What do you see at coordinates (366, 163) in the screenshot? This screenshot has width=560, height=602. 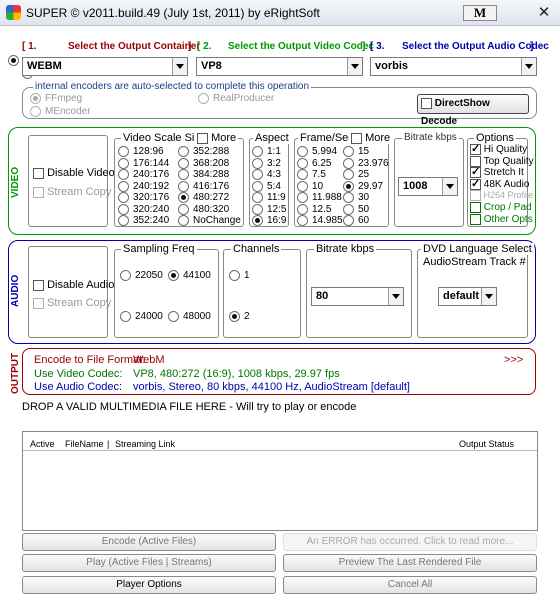 I see `fps-option: 23.976` at bounding box center [366, 163].